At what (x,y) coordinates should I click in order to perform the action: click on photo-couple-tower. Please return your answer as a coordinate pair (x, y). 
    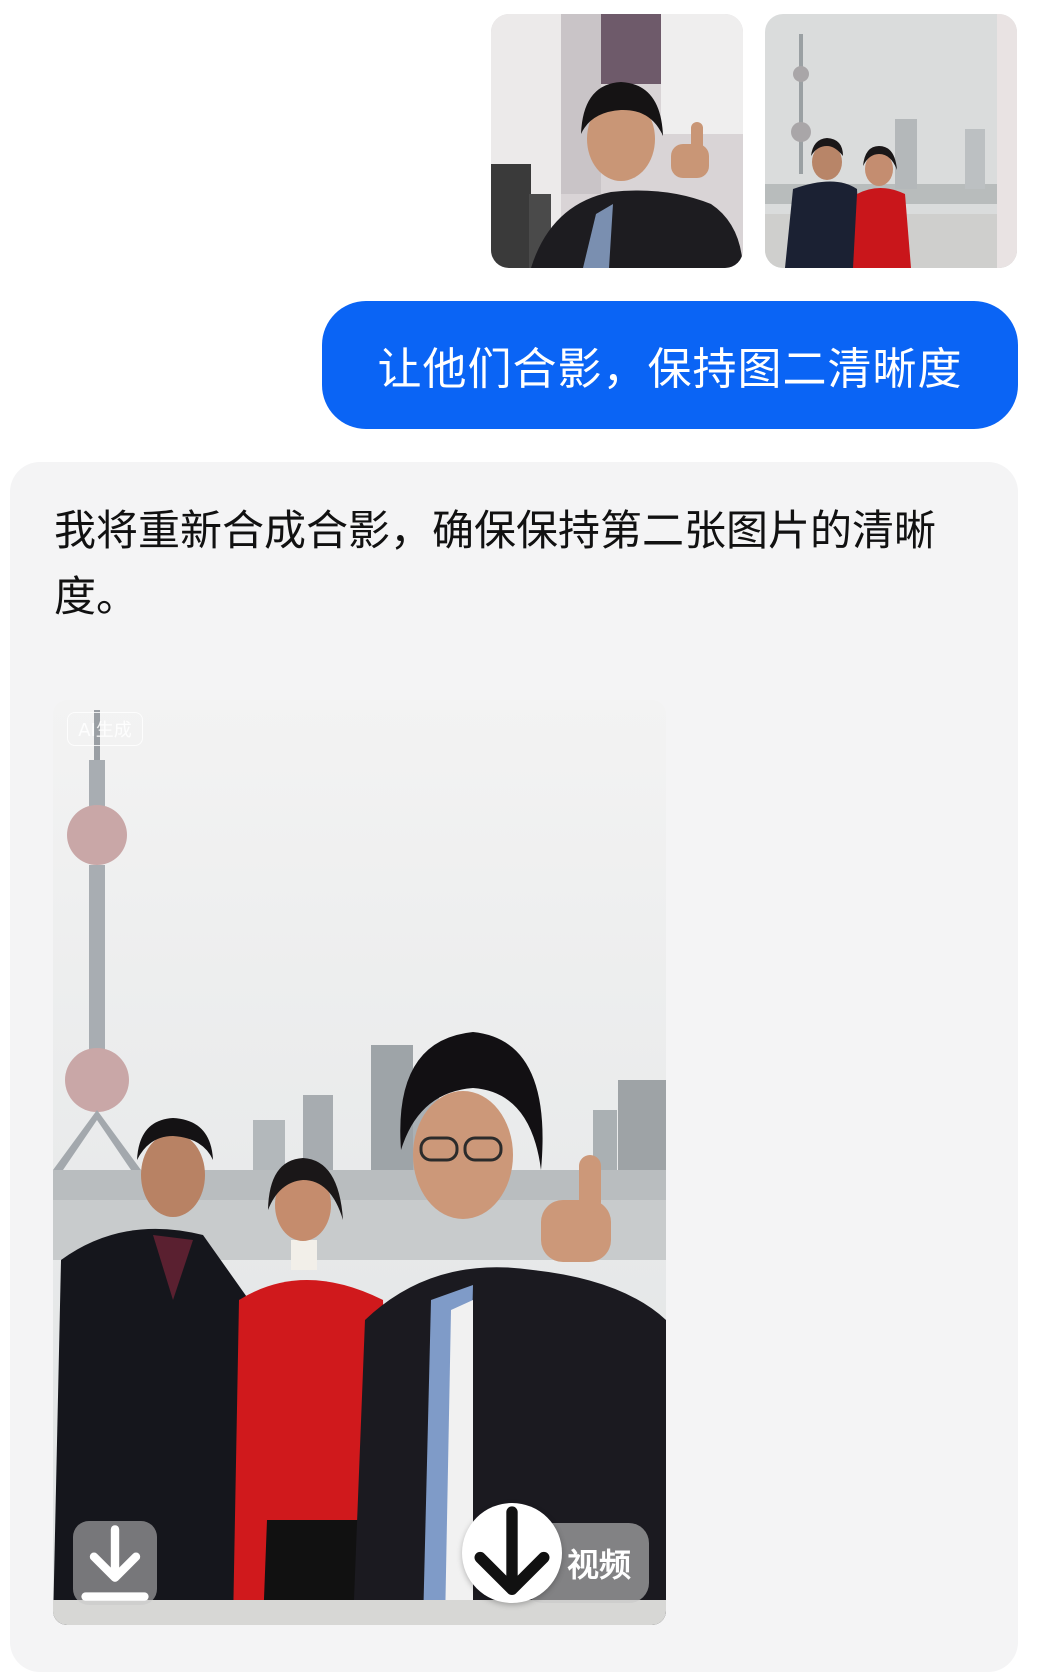
    Looking at the image, I should click on (891, 141).